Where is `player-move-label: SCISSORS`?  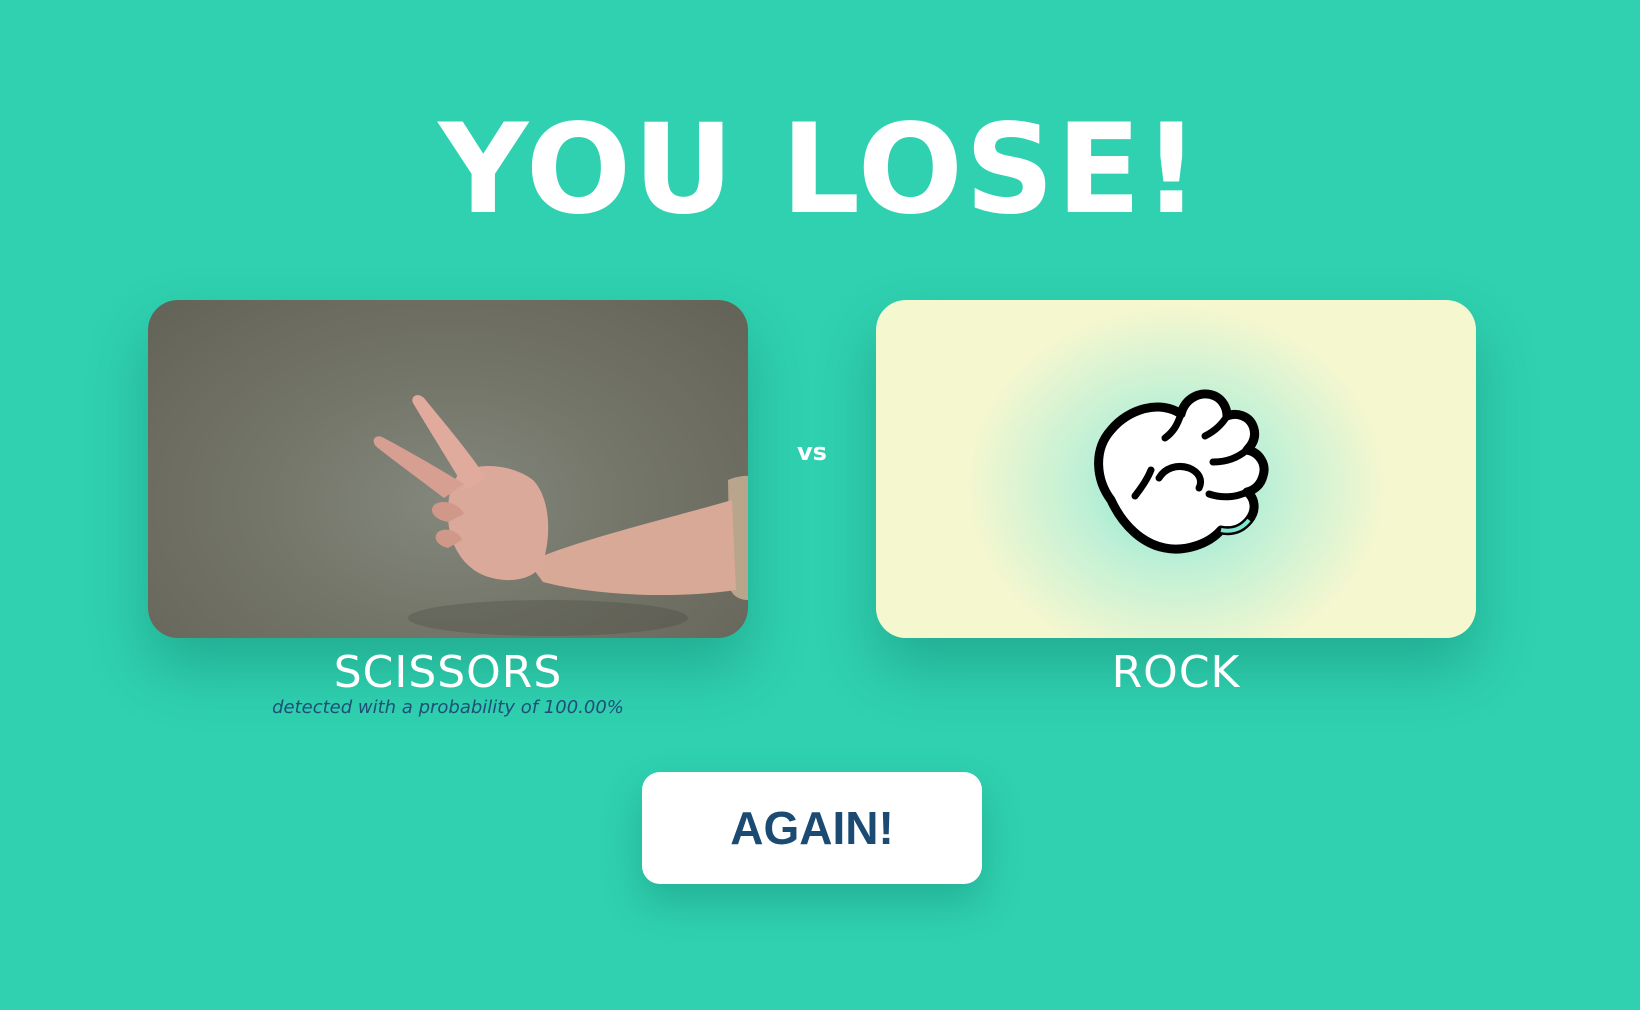
player-move-label: SCISSORS is located at coordinates (448, 672).